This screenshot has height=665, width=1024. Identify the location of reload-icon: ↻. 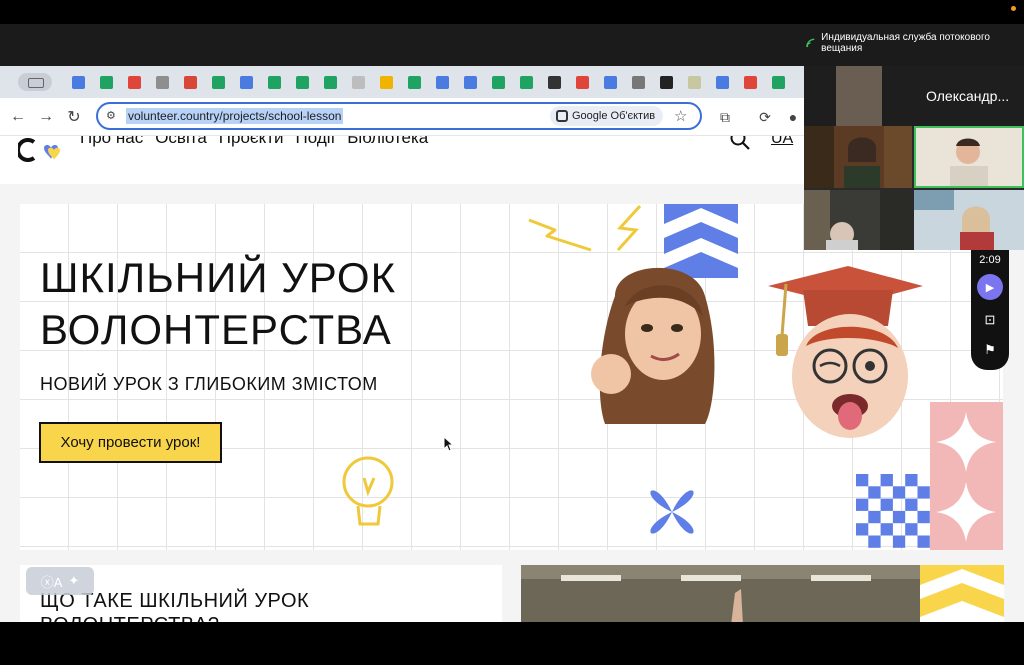
(74, 117).